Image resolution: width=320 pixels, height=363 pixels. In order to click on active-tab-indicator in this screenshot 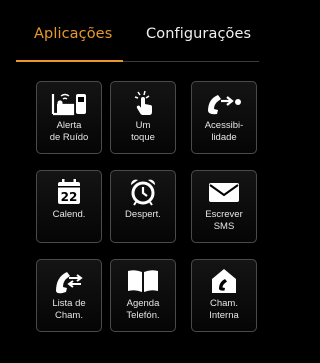, I will do `click(69, 61)`.